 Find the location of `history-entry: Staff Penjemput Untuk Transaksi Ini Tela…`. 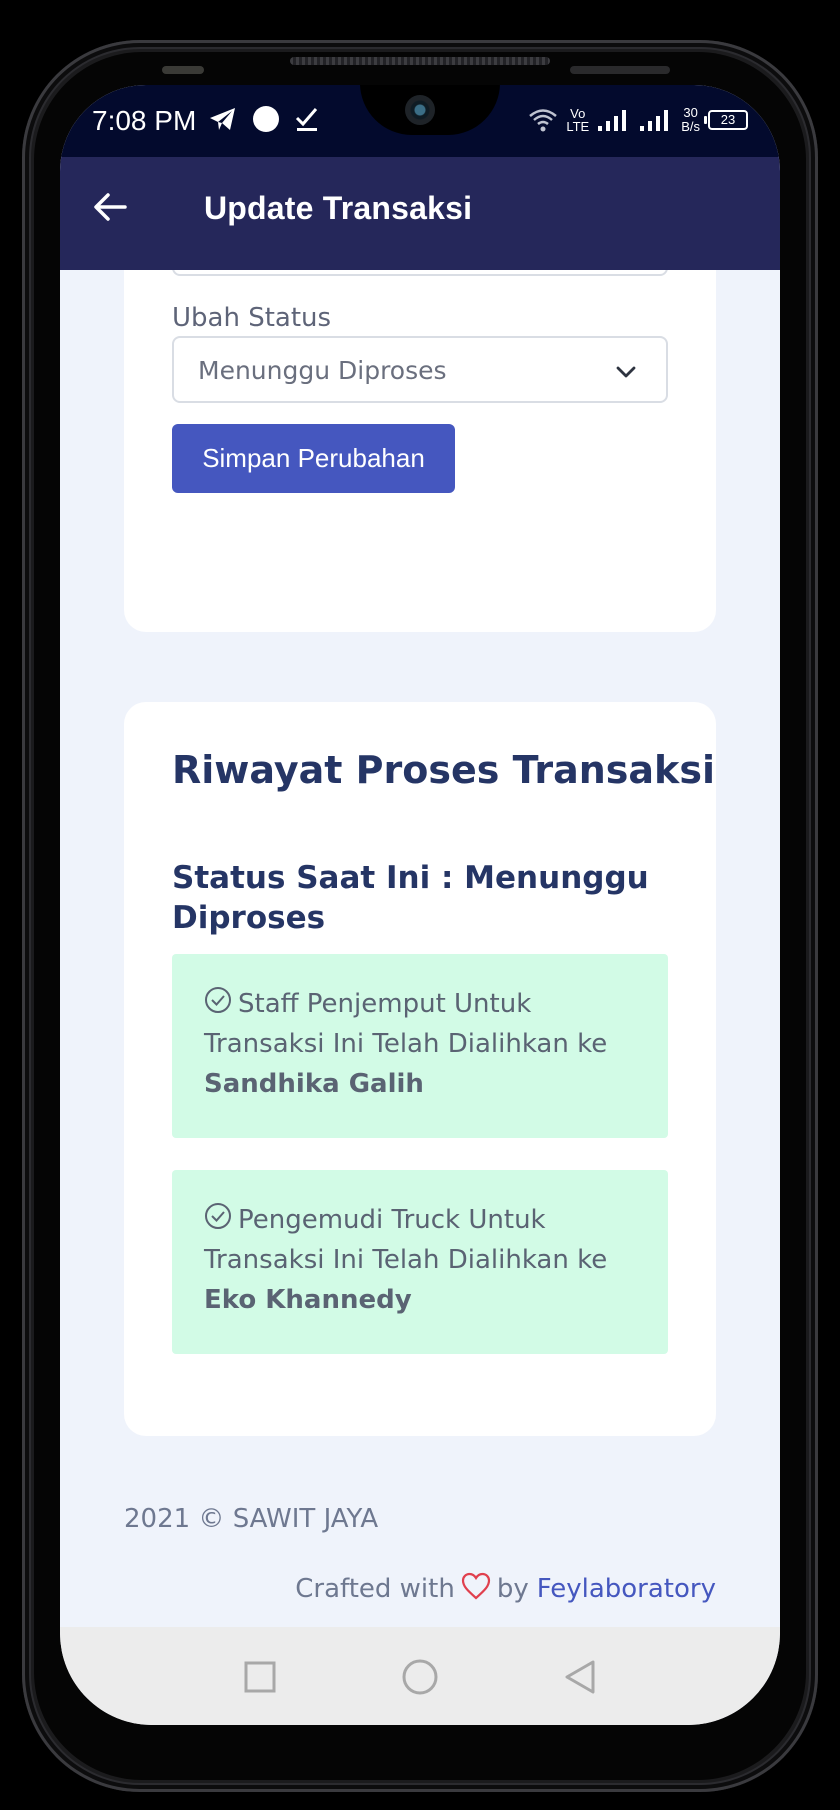

history-entry: Staff Penjemput Untuk Transaksi Ini Tela… is located at coordinates (420, 1046).